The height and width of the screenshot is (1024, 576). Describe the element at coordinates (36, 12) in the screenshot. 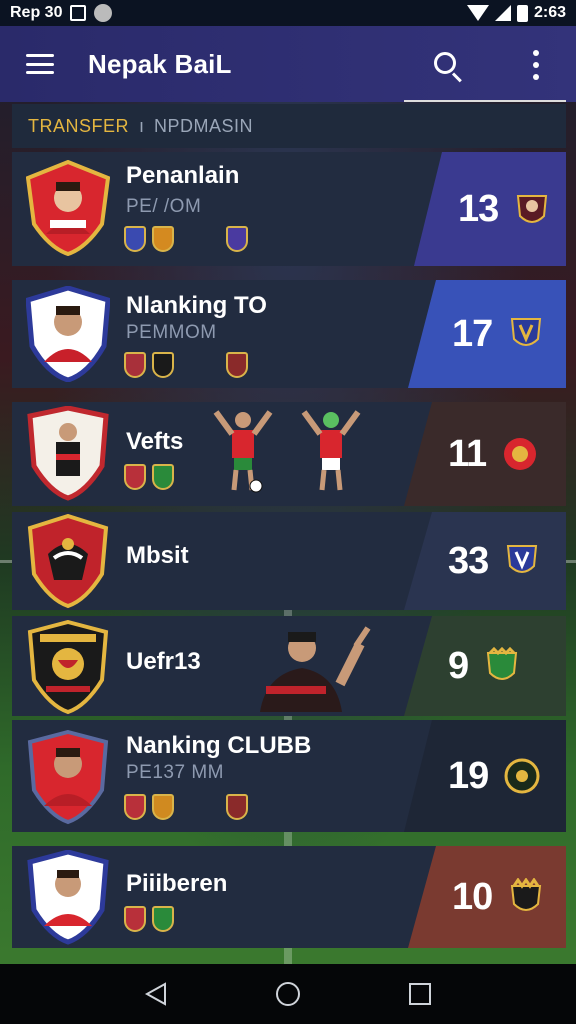

I see `status-text: Rep 30` at that location.